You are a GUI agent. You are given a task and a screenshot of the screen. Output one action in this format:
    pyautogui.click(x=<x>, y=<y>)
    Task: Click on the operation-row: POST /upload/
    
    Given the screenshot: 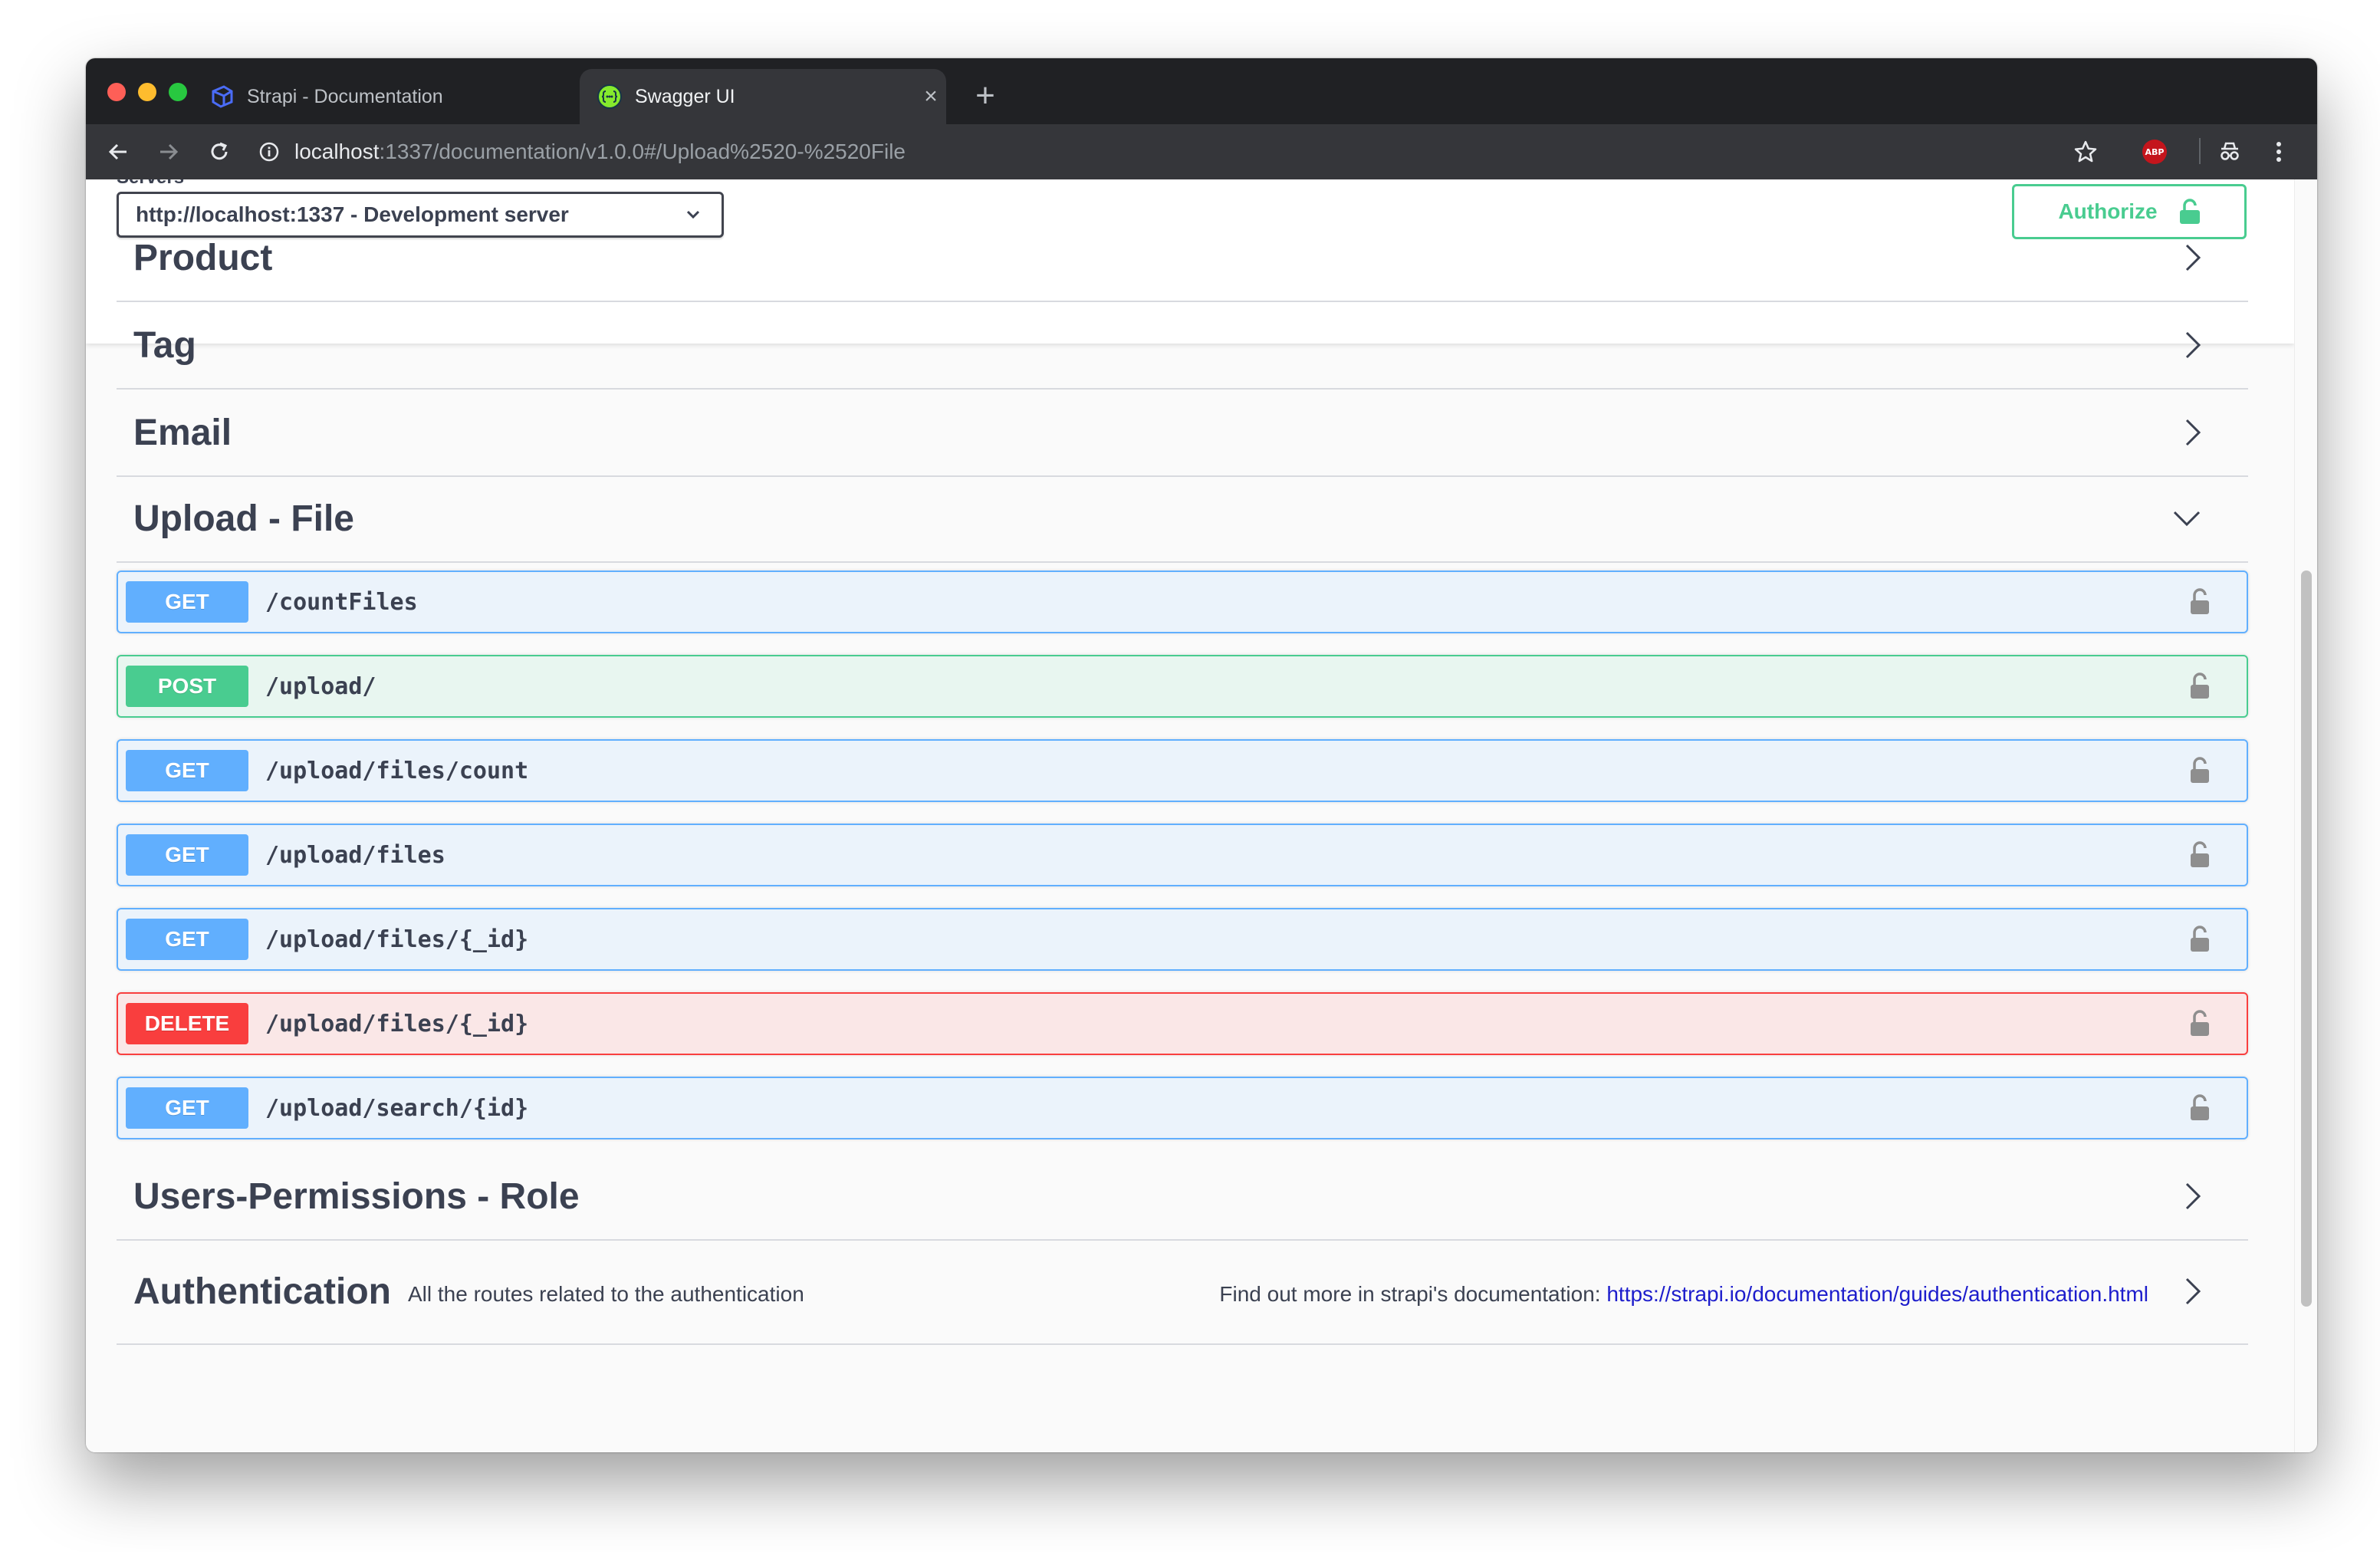 What is the action you would take?
    pyautogui.click(x=1182, y=686)
    